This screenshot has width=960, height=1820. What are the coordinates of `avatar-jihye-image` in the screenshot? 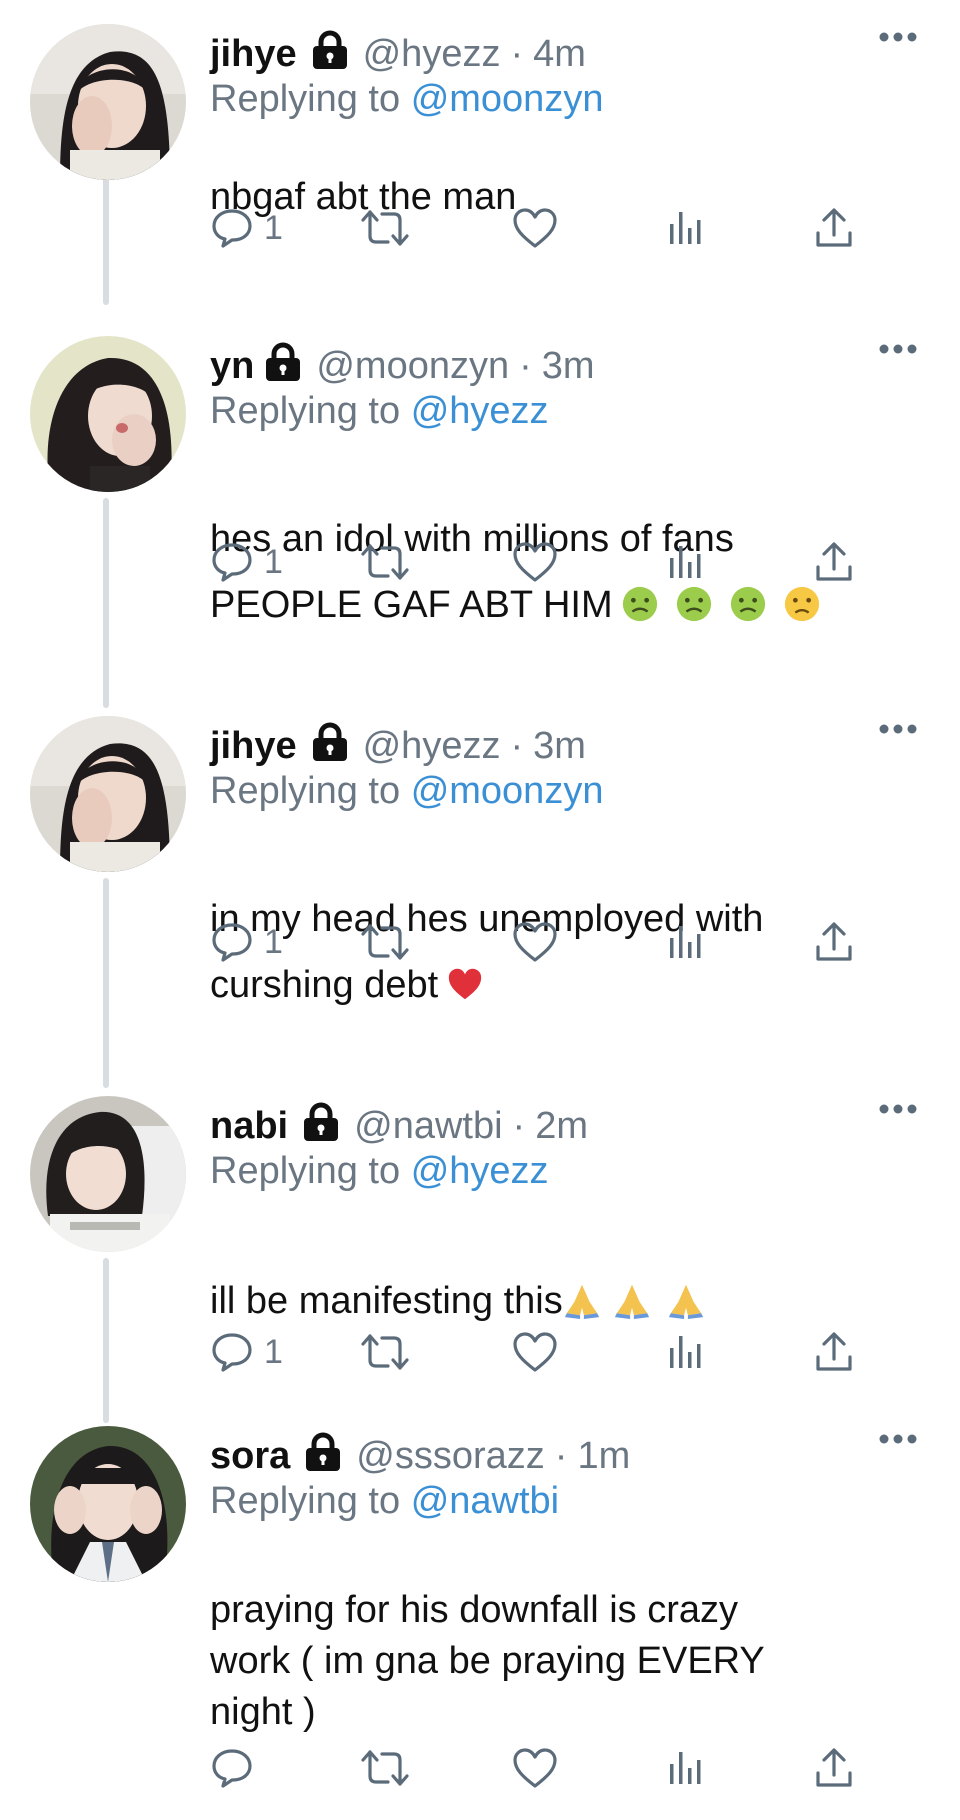 It's located at (108, 794).